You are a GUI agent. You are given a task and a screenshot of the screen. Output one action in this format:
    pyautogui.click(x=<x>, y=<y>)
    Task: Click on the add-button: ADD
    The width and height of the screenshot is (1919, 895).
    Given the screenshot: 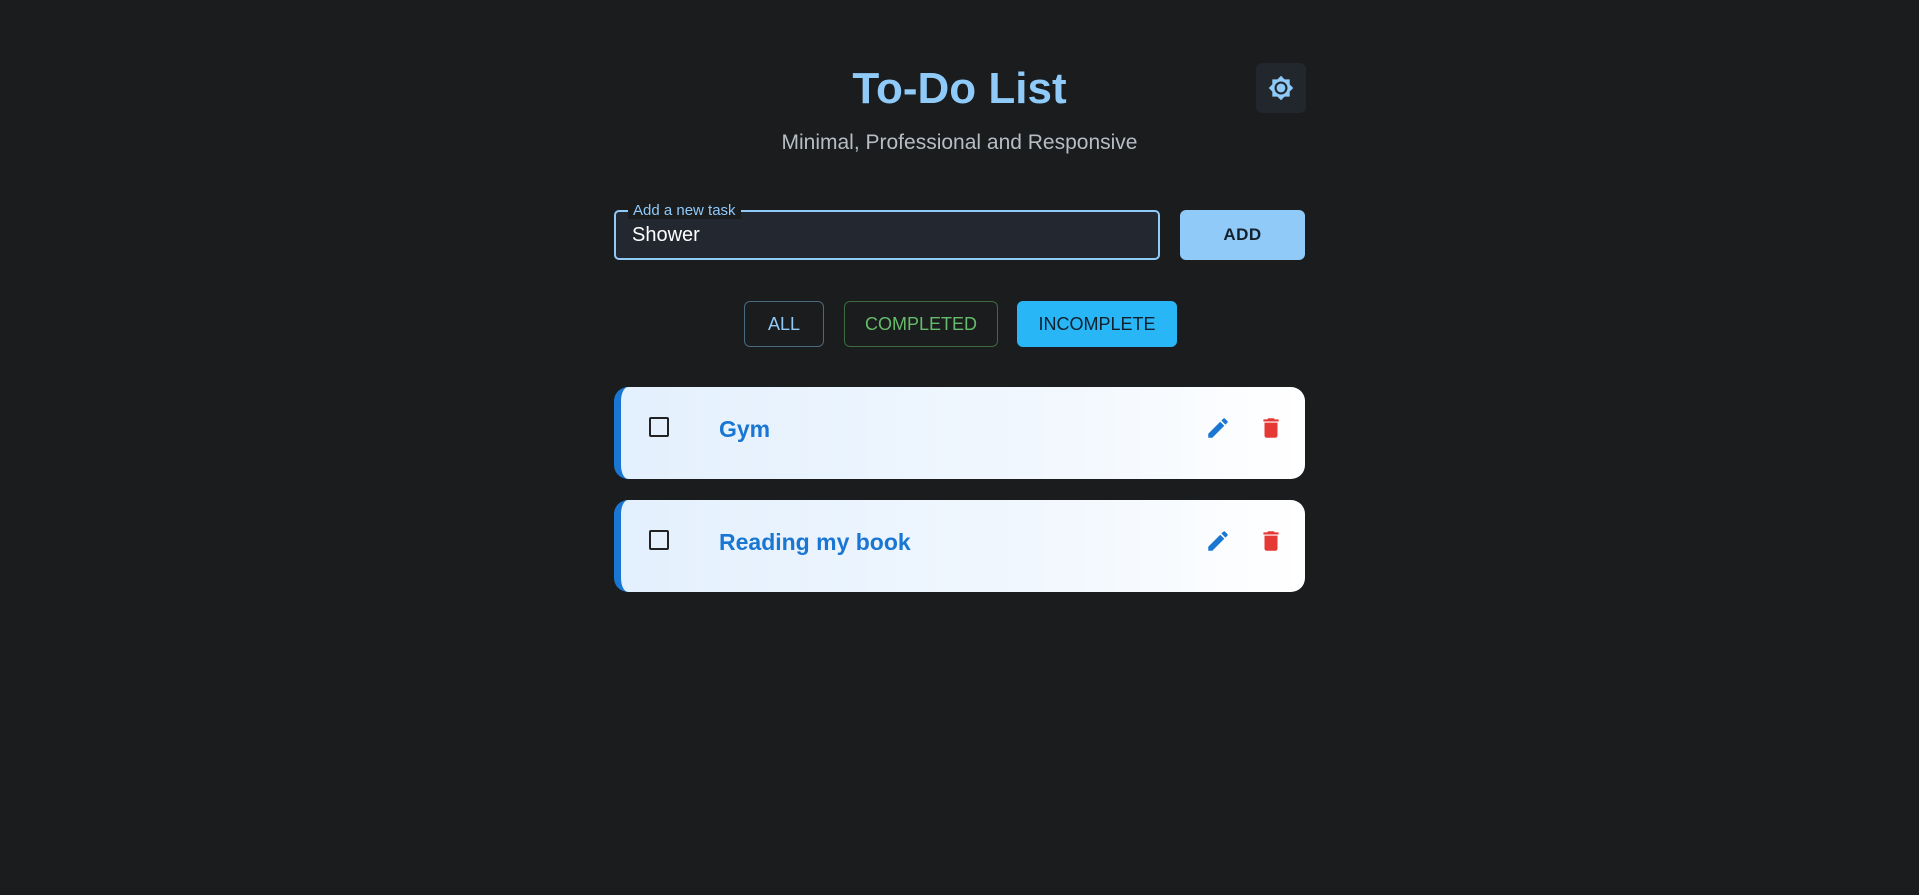 What is the action you would take?
    pyautogui.click(x=1242, y=235)
    